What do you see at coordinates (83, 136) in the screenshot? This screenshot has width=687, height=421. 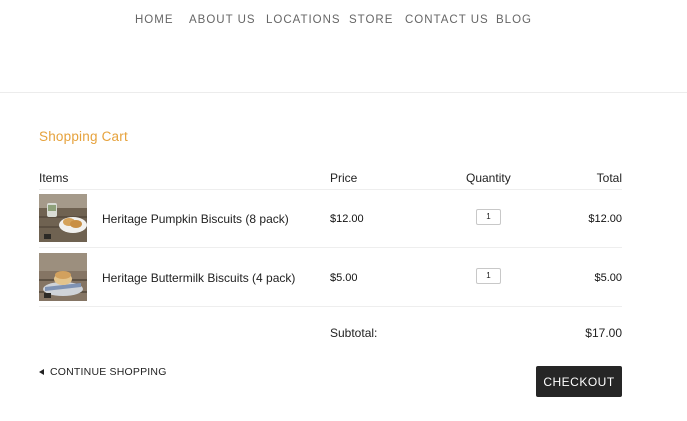 I see `page-title: Shopping Cart` at bounding box center [83, 136].